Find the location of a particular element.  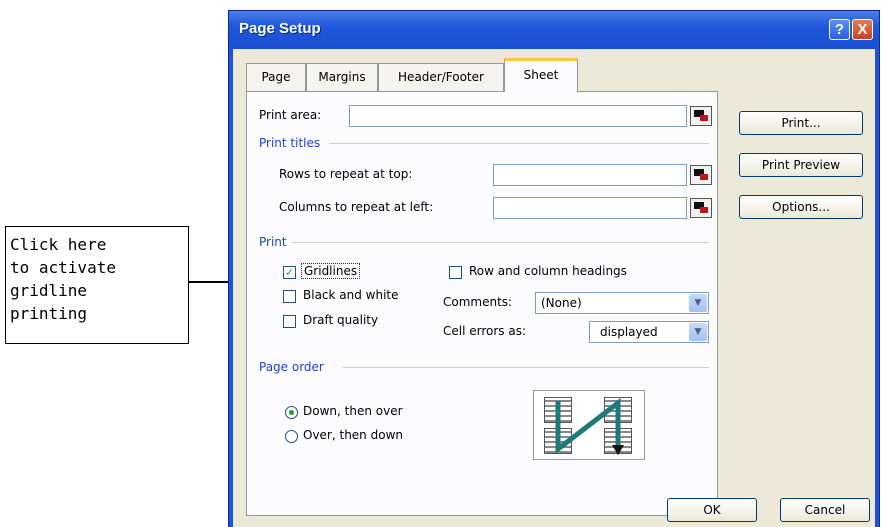

print-area-input is located at coordinates (518, 116).